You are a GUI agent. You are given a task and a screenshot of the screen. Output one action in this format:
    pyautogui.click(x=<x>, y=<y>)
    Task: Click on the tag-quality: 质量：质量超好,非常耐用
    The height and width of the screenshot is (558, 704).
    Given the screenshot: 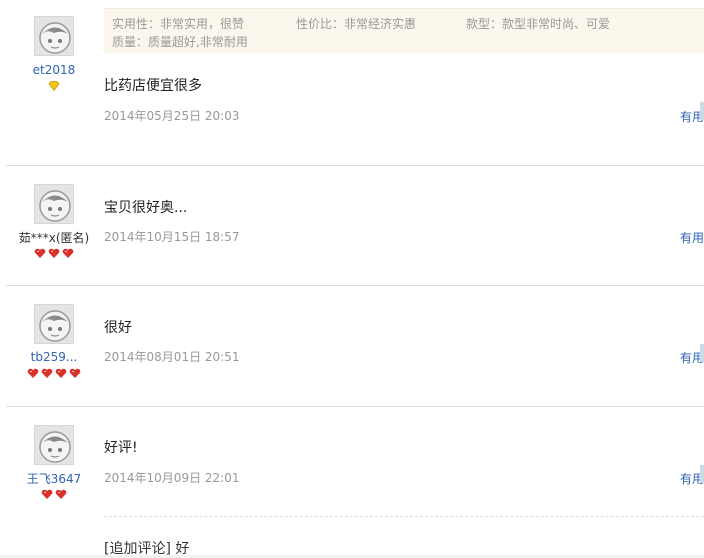 What is the action you would take?
    pyautogui.click(x=180, y=42)
    